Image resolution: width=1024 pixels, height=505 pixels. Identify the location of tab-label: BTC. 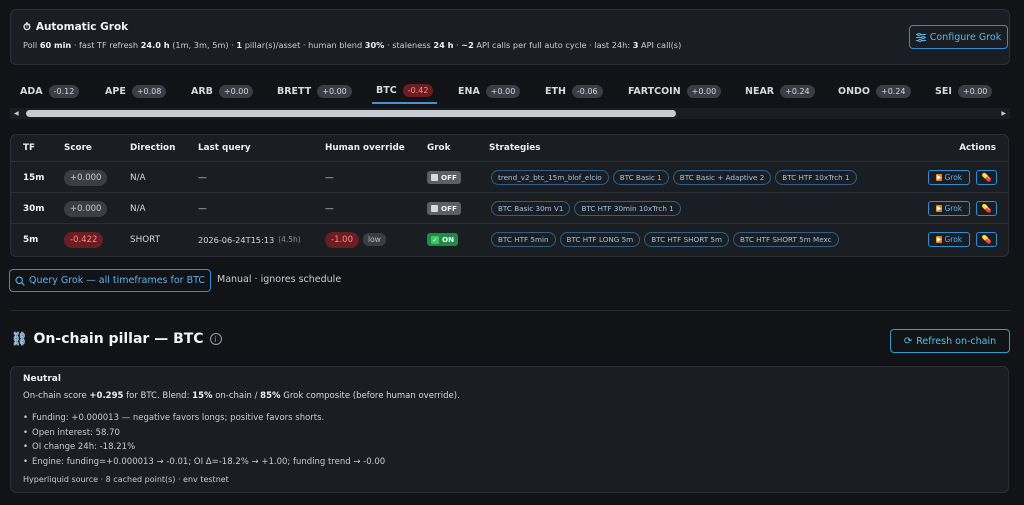
(386, 90).